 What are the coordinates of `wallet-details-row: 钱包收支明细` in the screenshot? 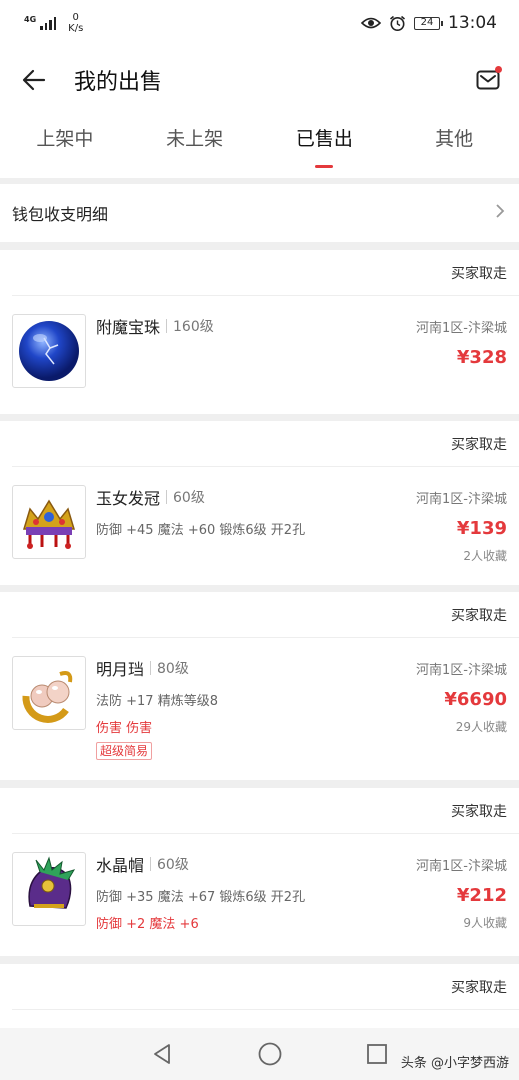 It's located at (259, 213).